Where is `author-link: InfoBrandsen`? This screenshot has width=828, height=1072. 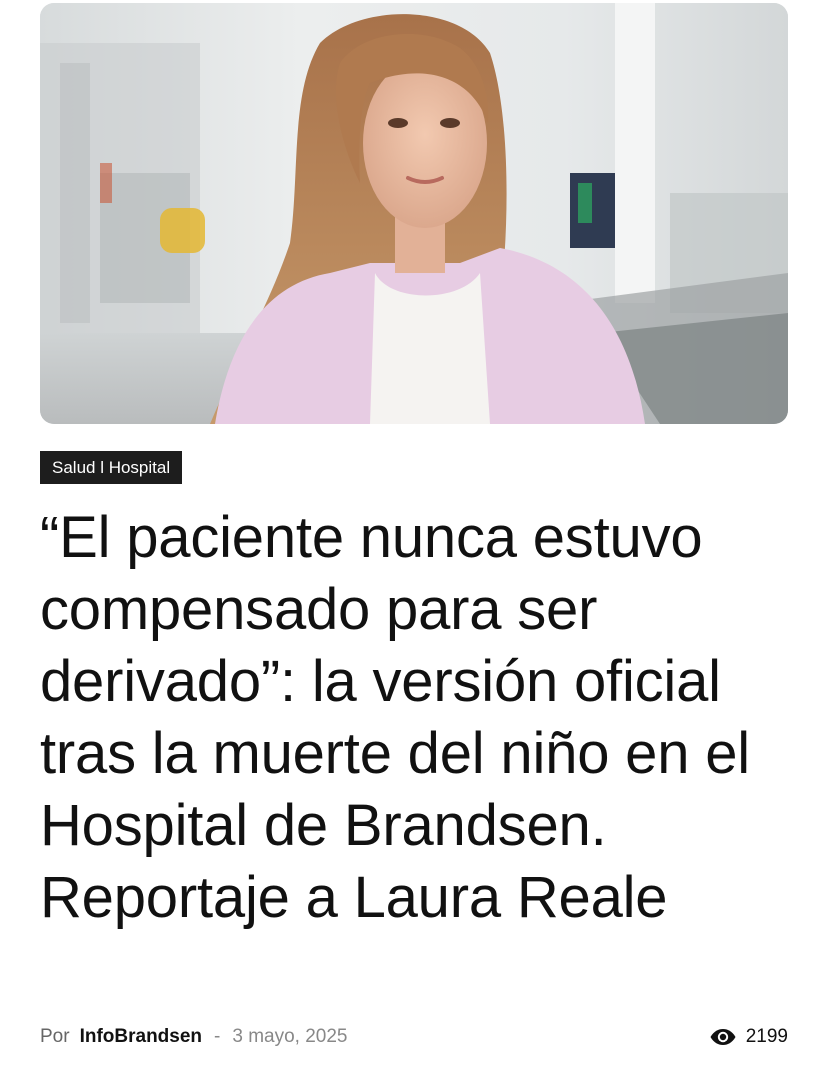
author-link: InfoBrandsen is located at coordinates (141, 1037).